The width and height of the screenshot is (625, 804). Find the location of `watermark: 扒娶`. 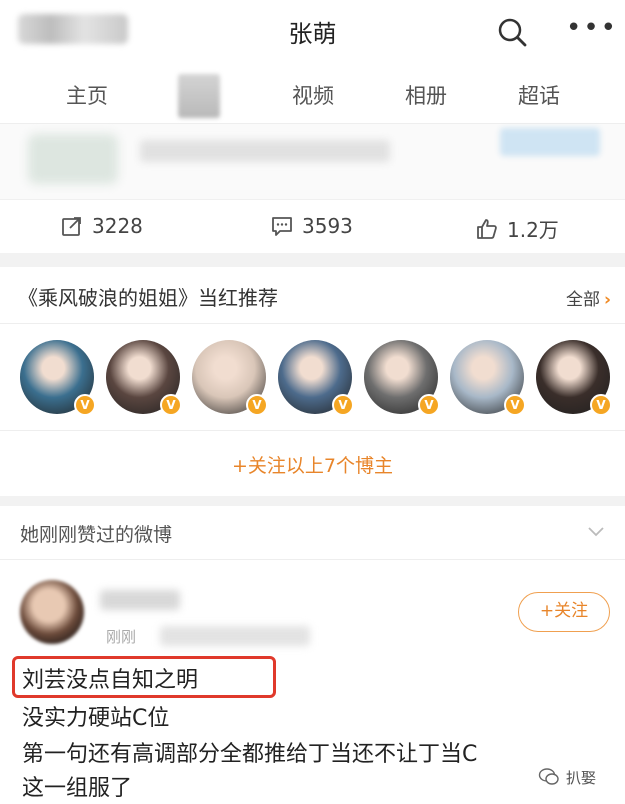

watermark: 扒娶 is located at coordinates (567, 777).